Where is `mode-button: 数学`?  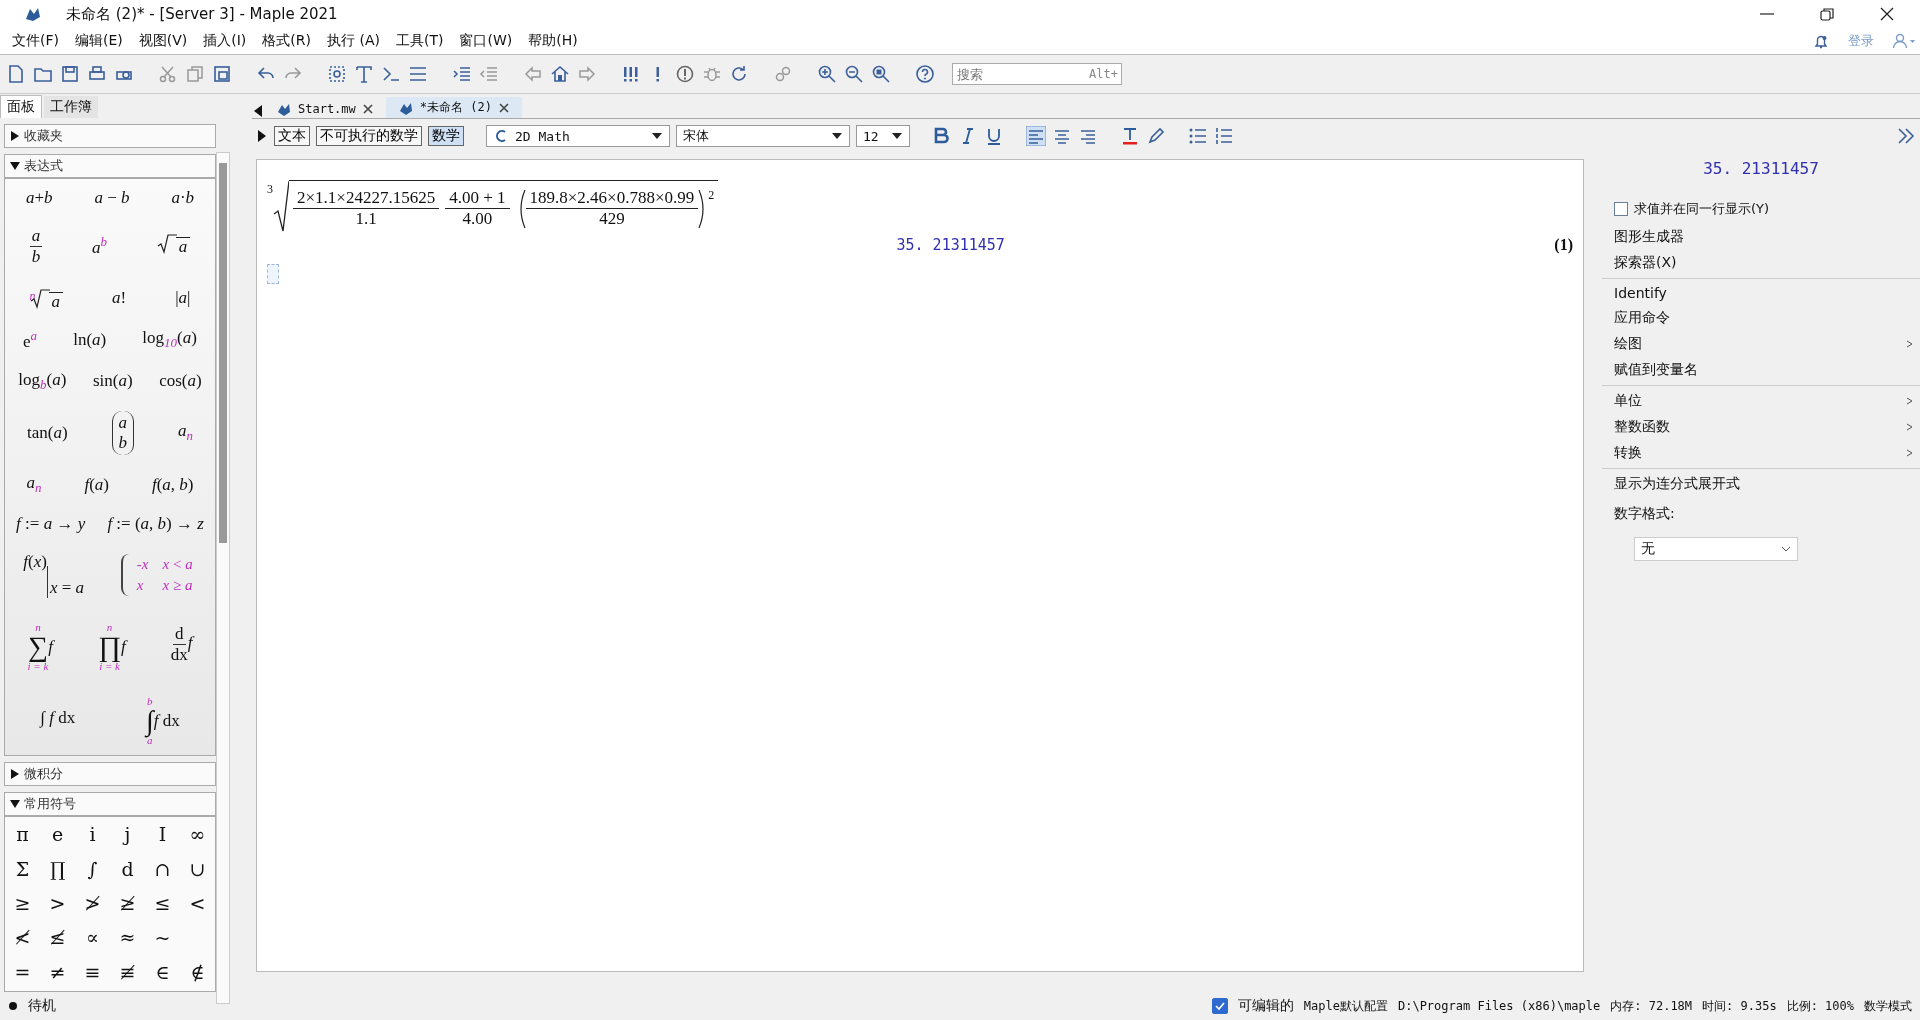
mode-button: 数学 is located at coordinates (446, 136).